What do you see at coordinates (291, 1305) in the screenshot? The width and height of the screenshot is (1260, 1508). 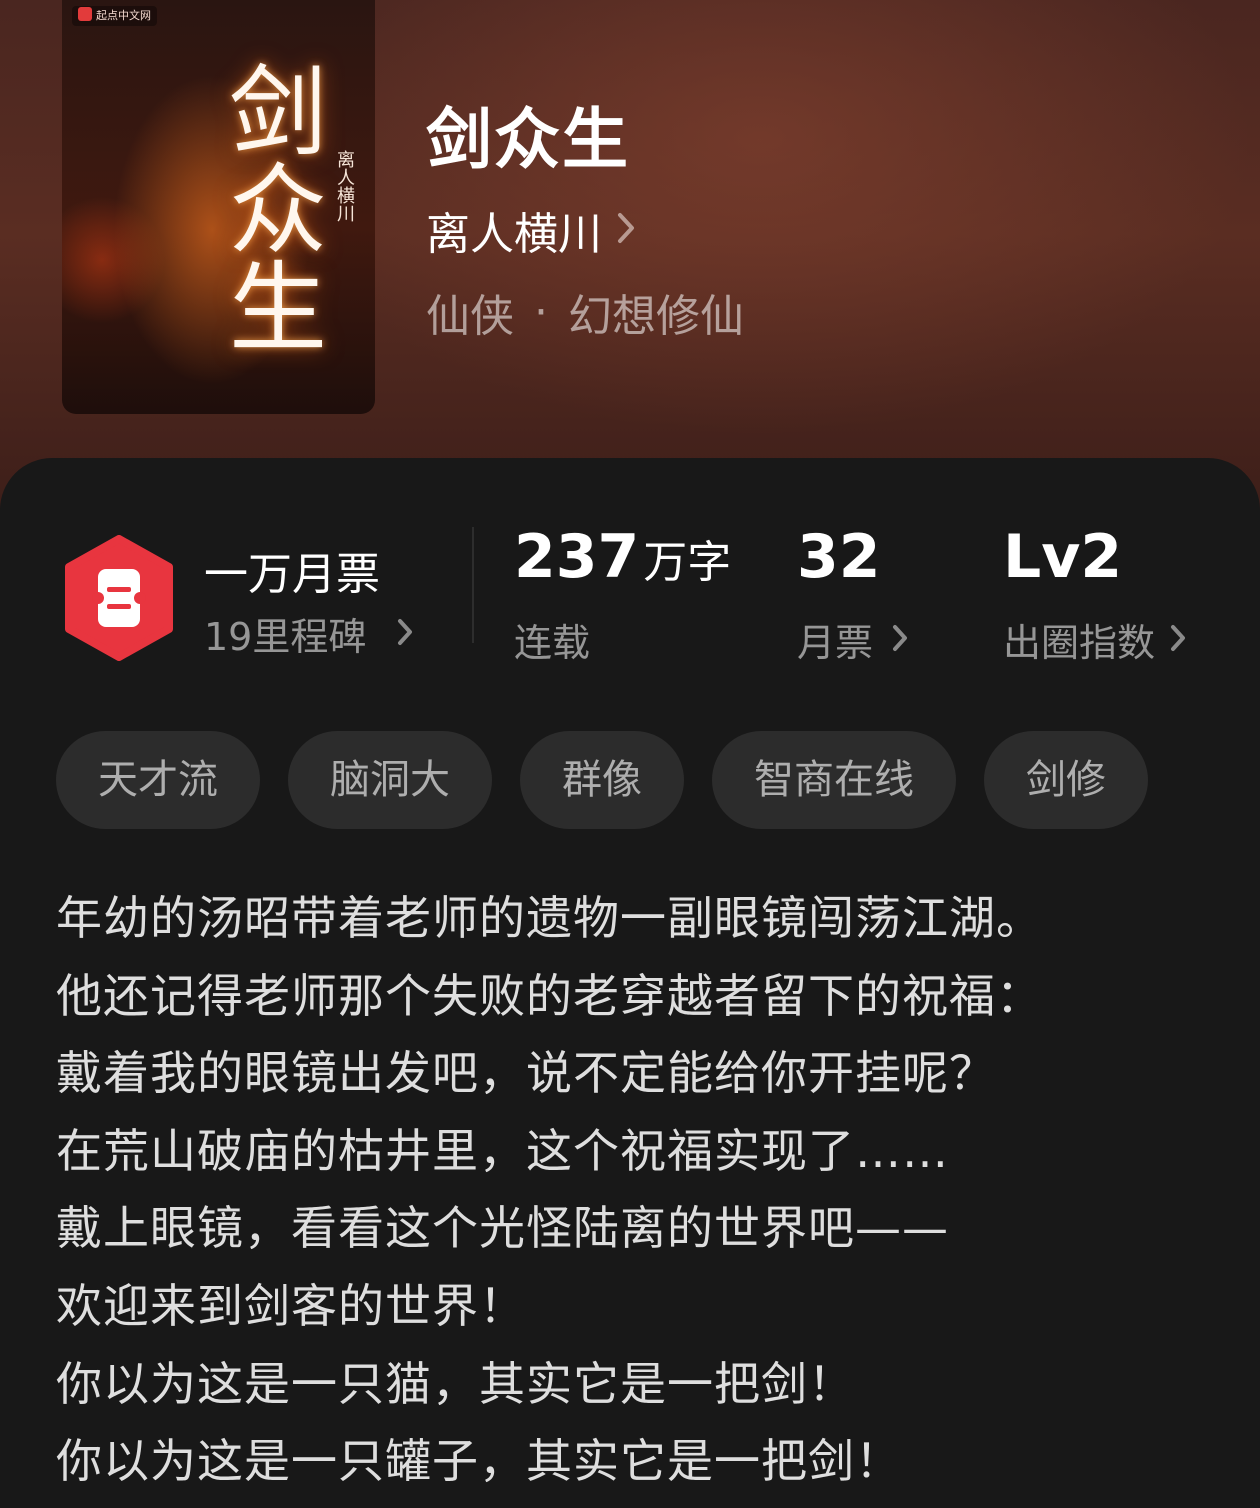 I see `intro-line: 欢迎来到剑客的世界！` at bounding box center [291, 1305].